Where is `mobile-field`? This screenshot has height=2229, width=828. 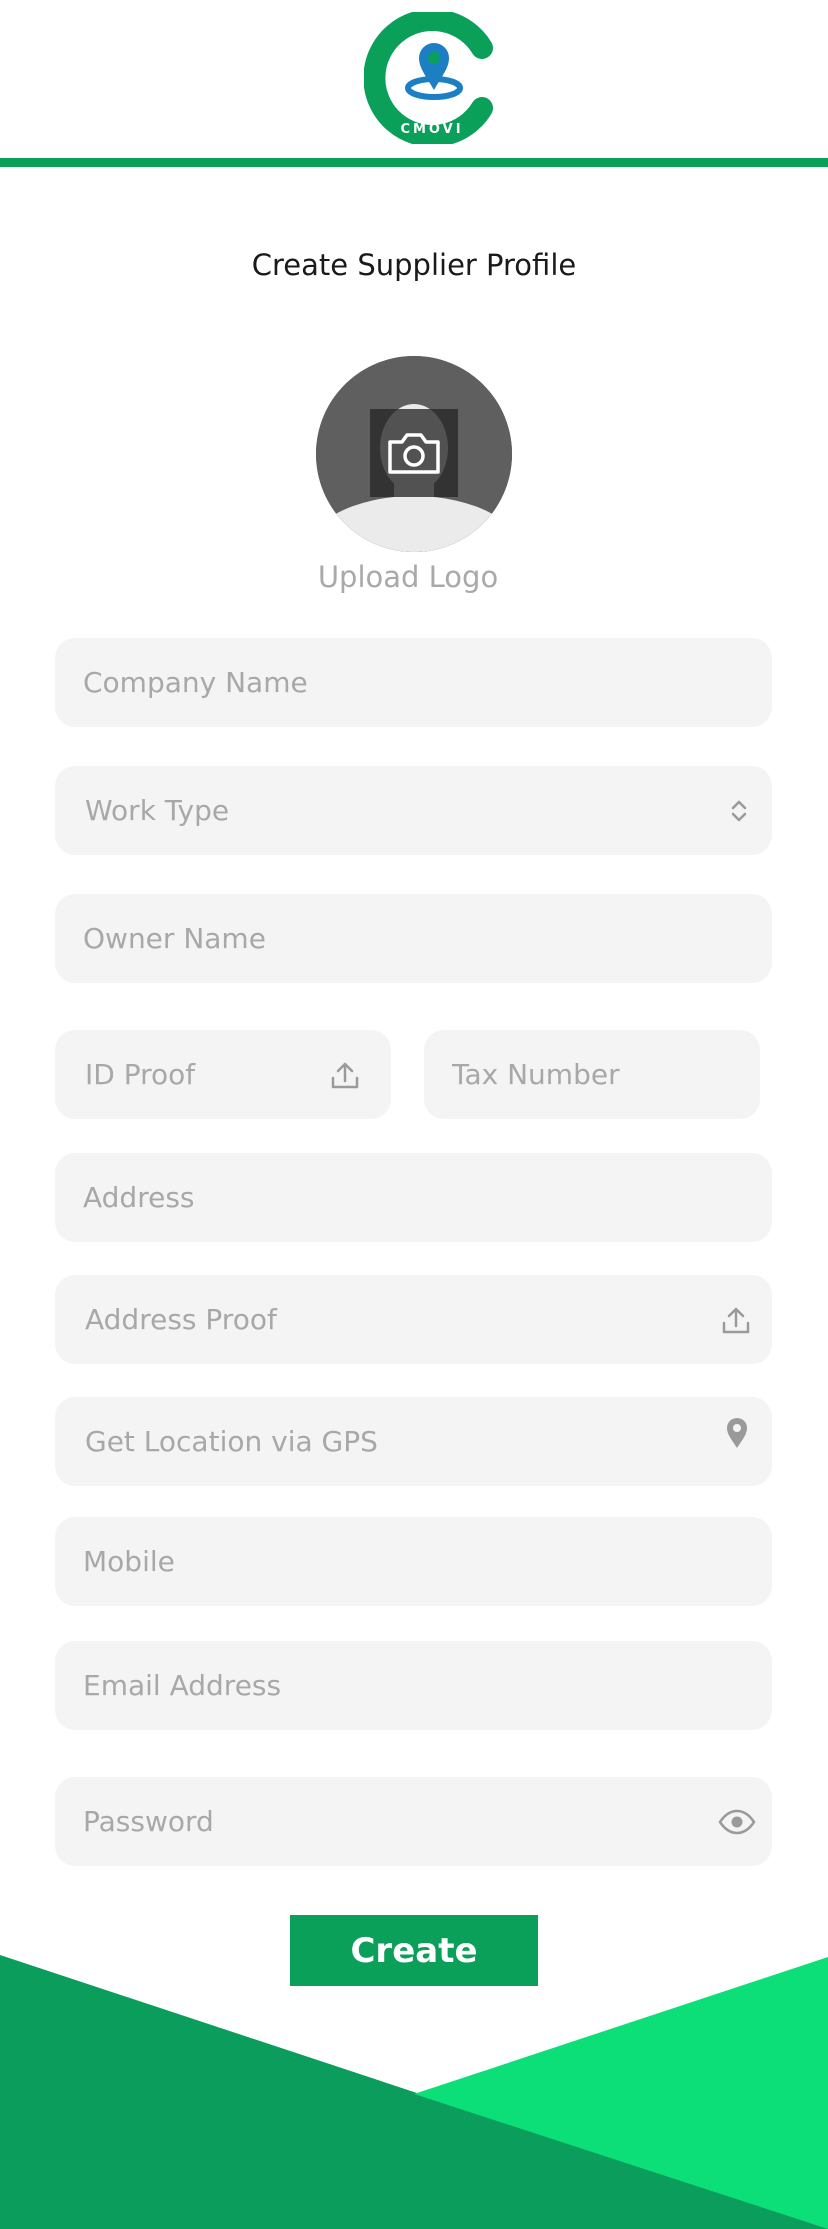 mobile-field is located at coordinates (413, 1561).